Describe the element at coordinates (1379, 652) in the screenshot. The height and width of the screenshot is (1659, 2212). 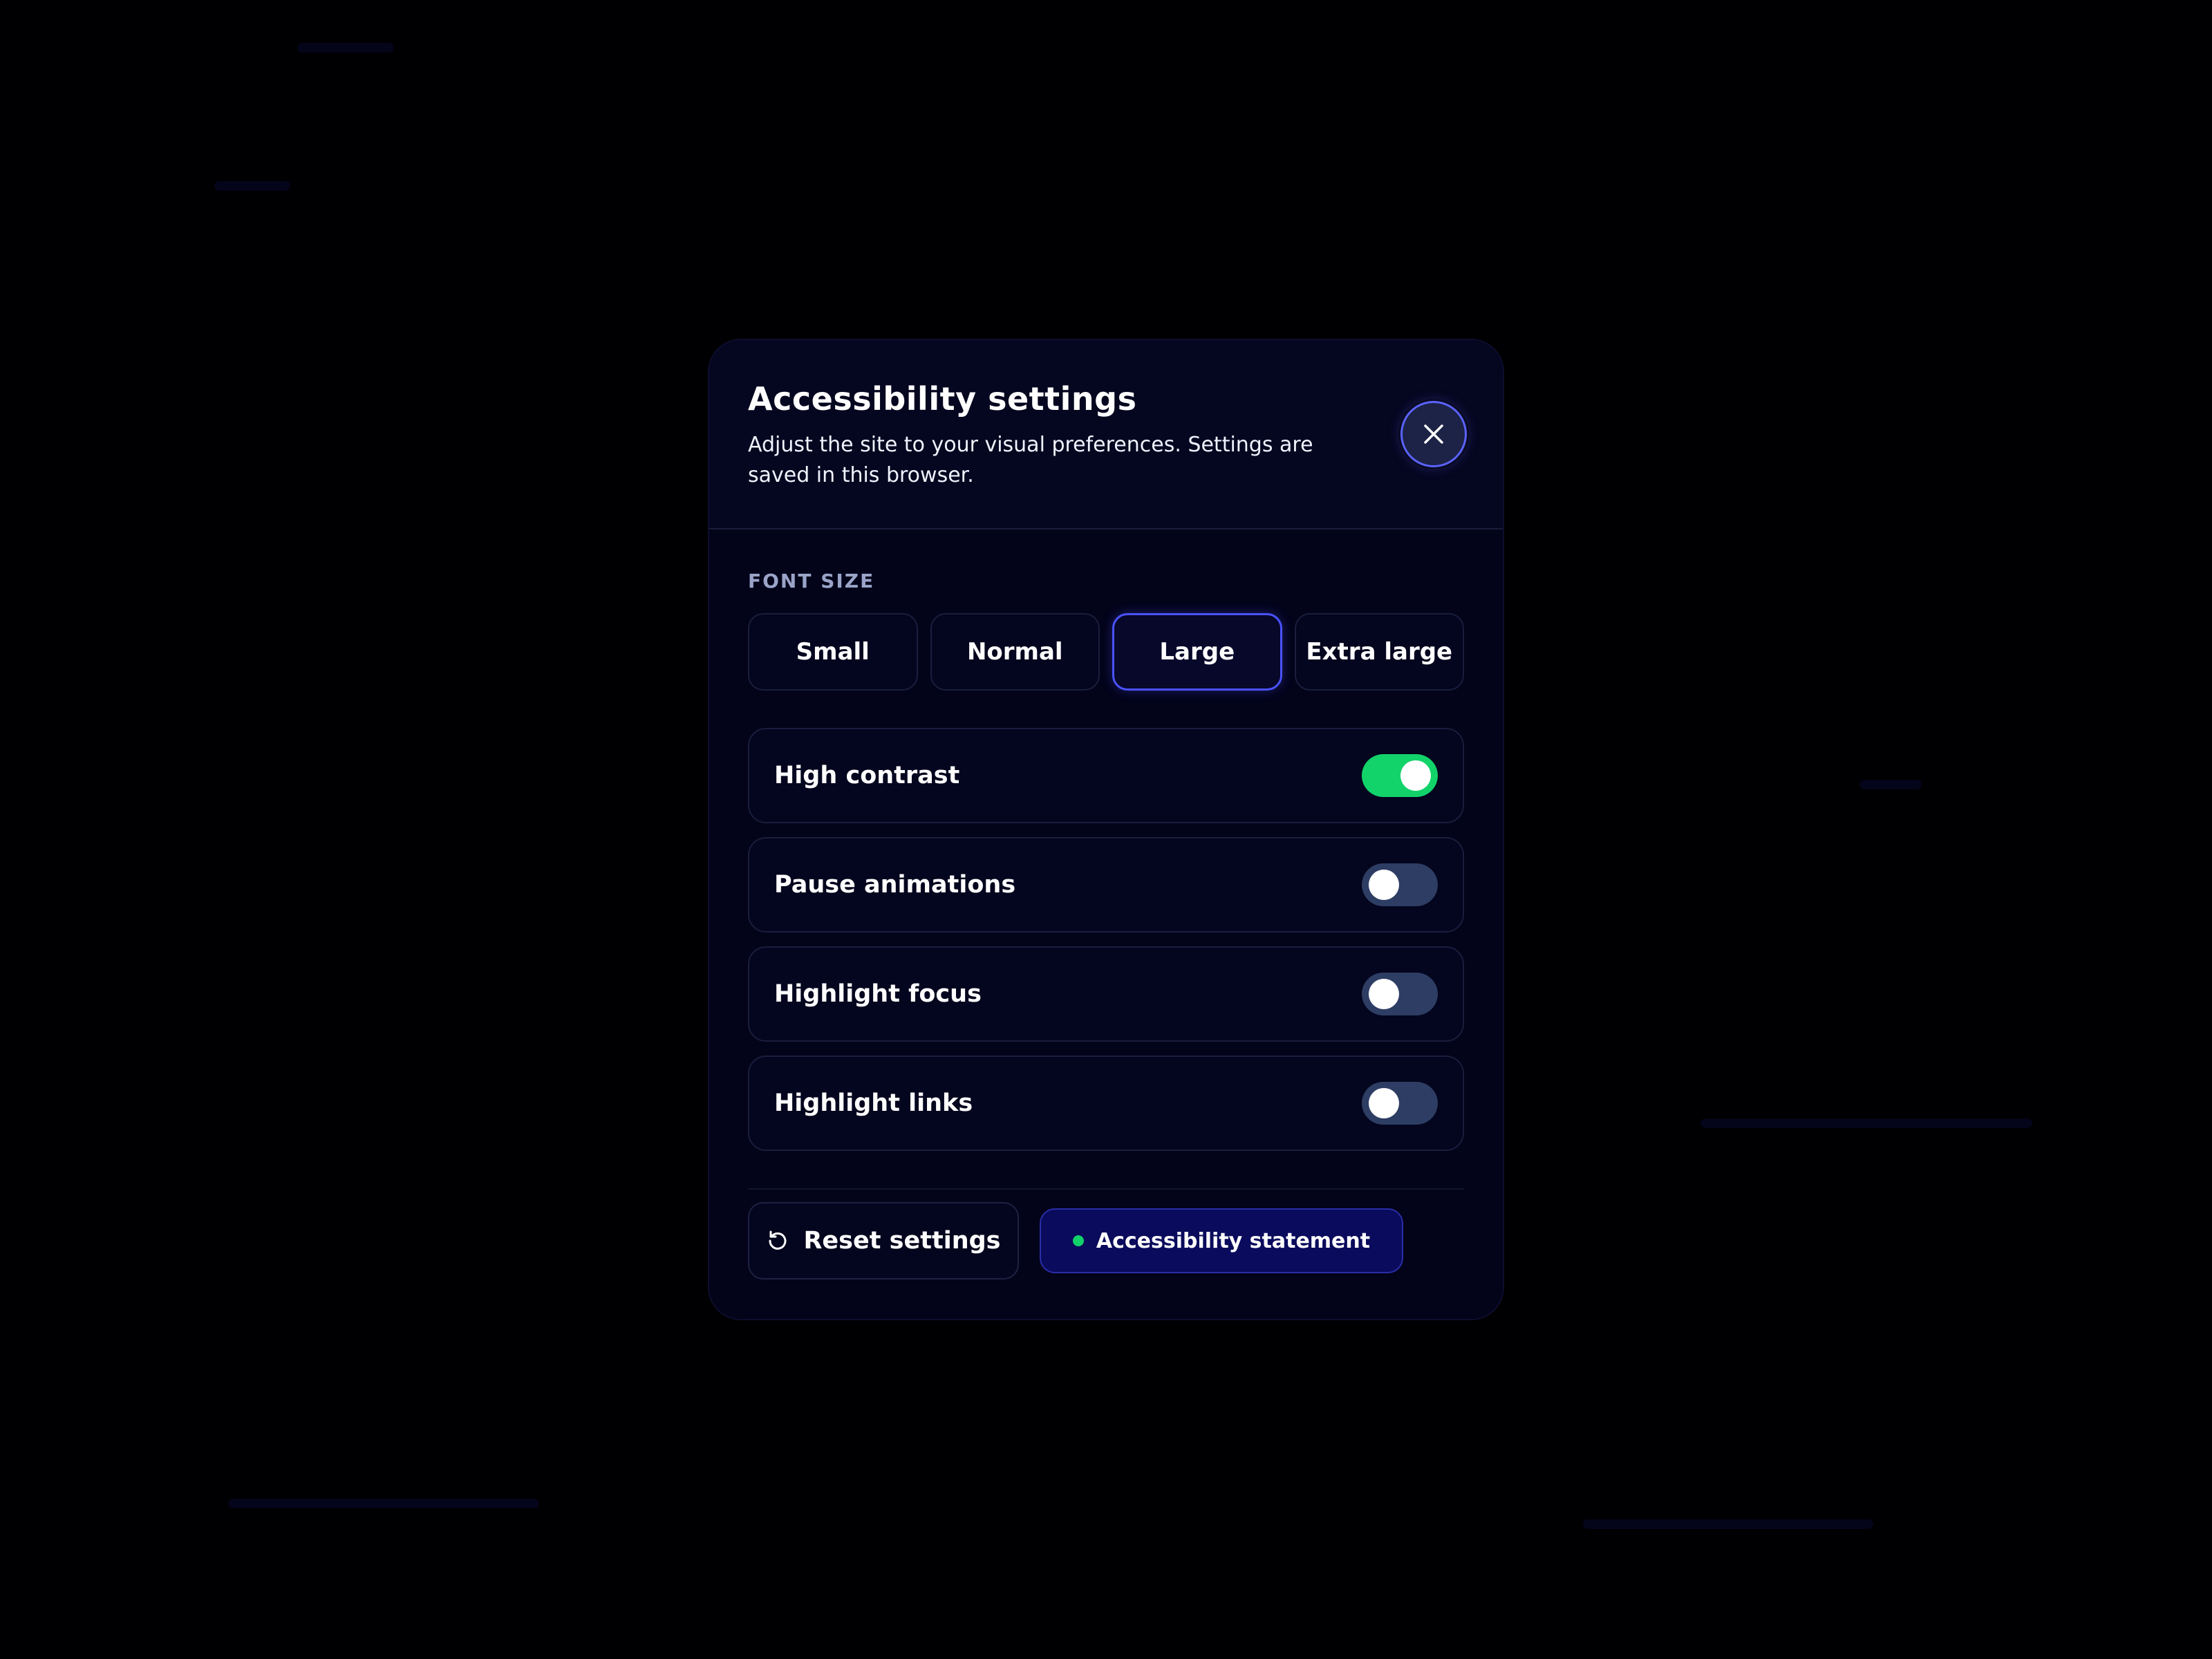
I see `font-size-extra-large-button: Extra large` at that location.